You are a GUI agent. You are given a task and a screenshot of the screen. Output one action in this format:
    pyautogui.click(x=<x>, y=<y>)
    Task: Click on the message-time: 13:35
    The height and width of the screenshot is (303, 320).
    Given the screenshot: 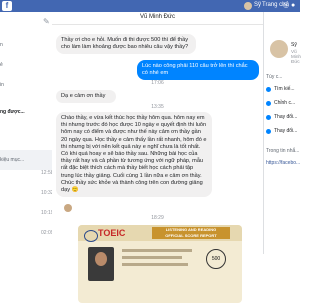 What is the action you would take?
    pyautogui.click(x=157, y=107)
    